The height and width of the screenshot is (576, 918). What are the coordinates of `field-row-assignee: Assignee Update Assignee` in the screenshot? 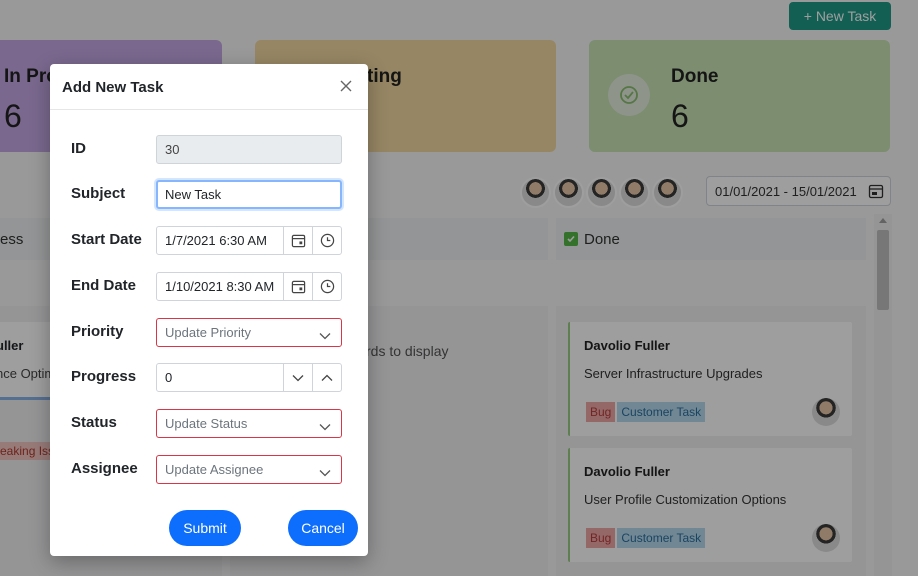 It's located at (209, 470).